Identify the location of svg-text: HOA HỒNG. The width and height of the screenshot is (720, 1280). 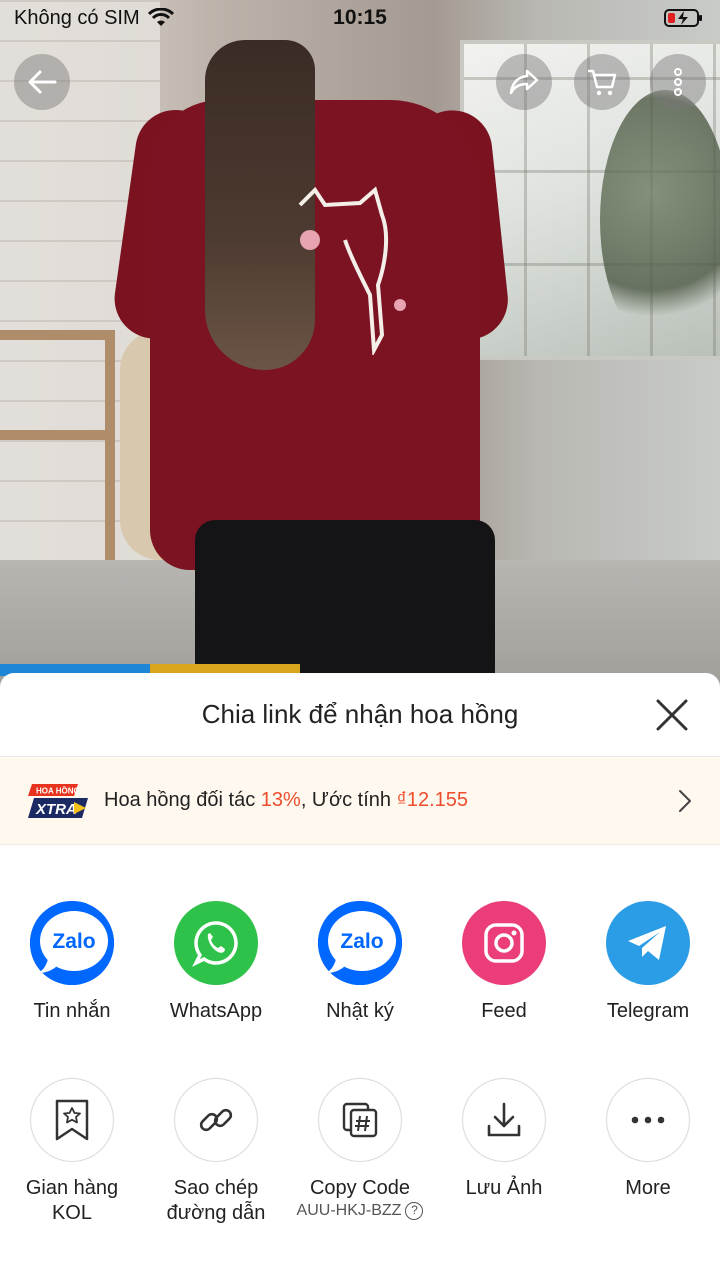
(58, 790).